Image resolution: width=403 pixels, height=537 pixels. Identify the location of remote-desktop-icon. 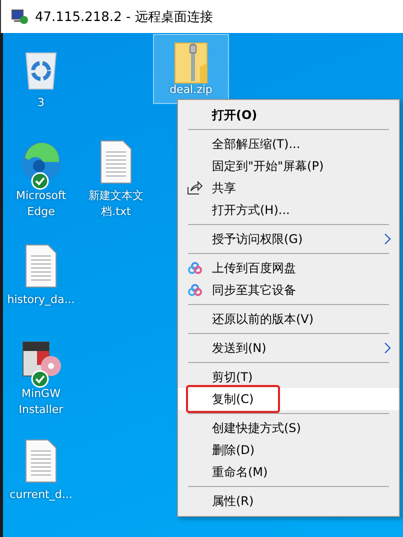
(20, 16).